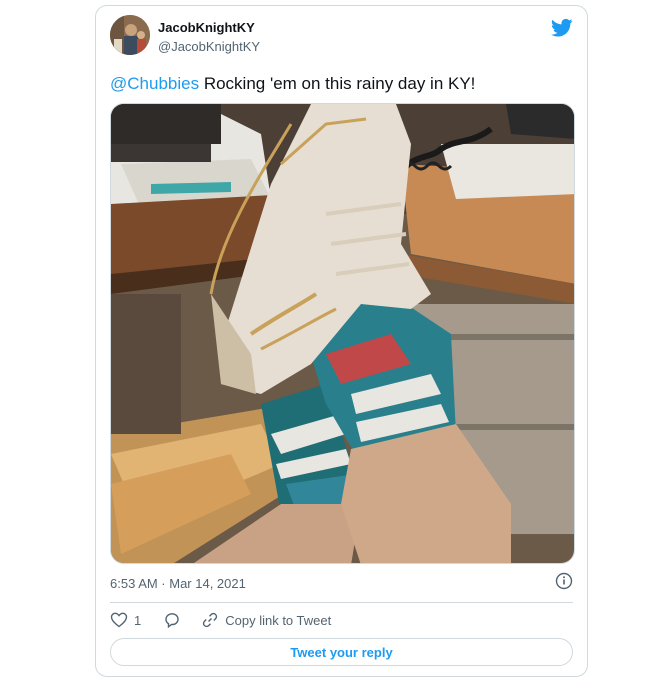 The height and width of the screenshot is (686, 670). Describe the element at coordinates (209, 46) in the screenshot. I see `author-handle: @JacobKnightKY` at that location.